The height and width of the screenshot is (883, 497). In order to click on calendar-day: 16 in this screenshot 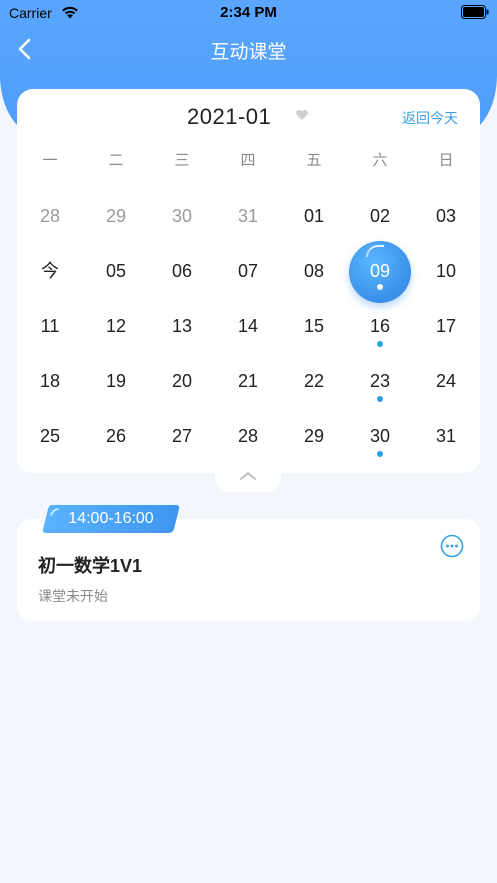, I will do `click(380, 328)`.